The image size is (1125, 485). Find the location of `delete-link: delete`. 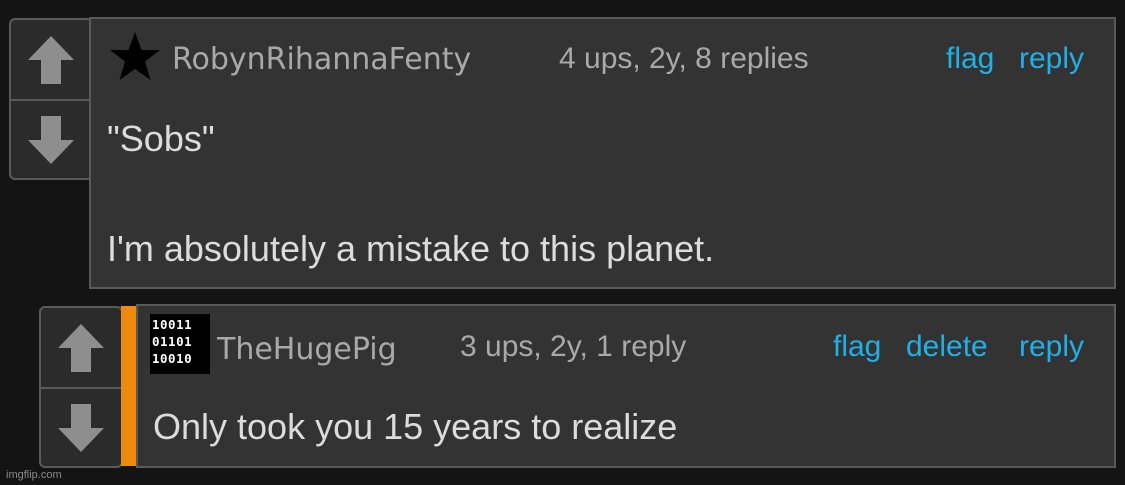

delete-link: delete is located at coordinates (947, 347).